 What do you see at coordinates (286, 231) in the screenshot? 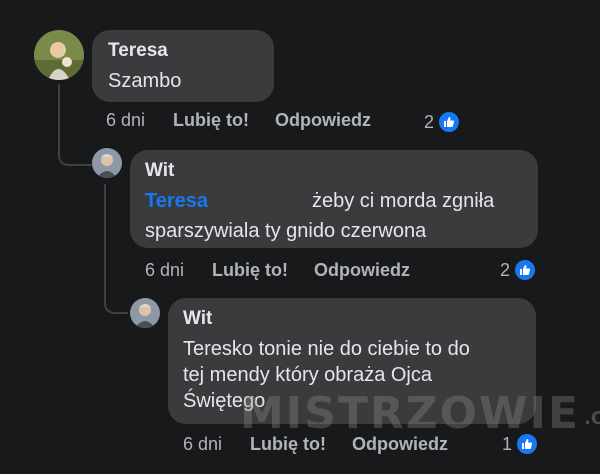
I see `comment-text: sparszywiala ty gnido czerwona` at bounding box center [286, 231].